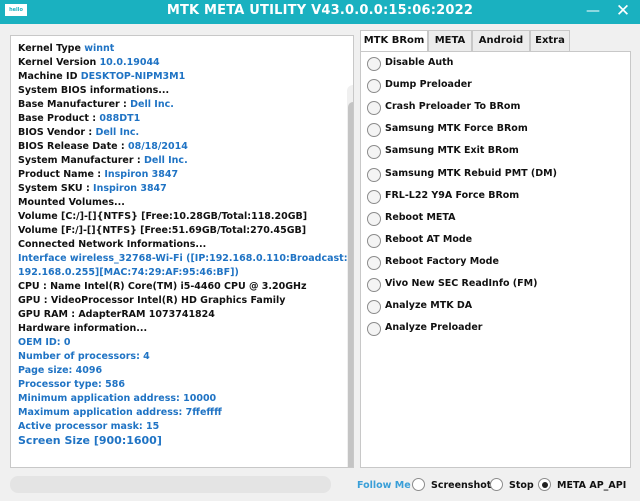 The image size is (640, 501). I want to click on log-line: 192.168.0.255][MAC:74:29:AF:95:46:BF]), so click(128, 272).